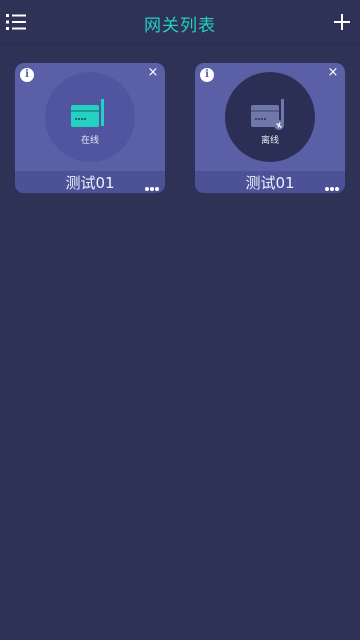  What do you see at coordinates (89, 141) in the screenshot?
I see `status-label: 在线` at bounding box center [89, 141].